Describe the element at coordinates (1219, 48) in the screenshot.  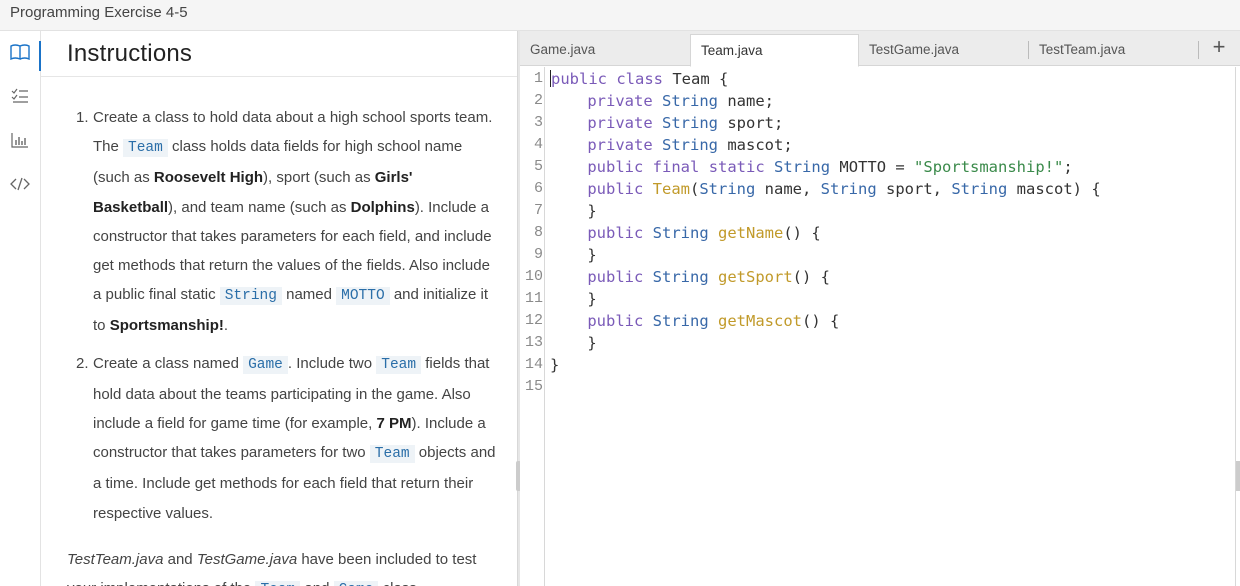
I see `add-tab-button: +` at that location.